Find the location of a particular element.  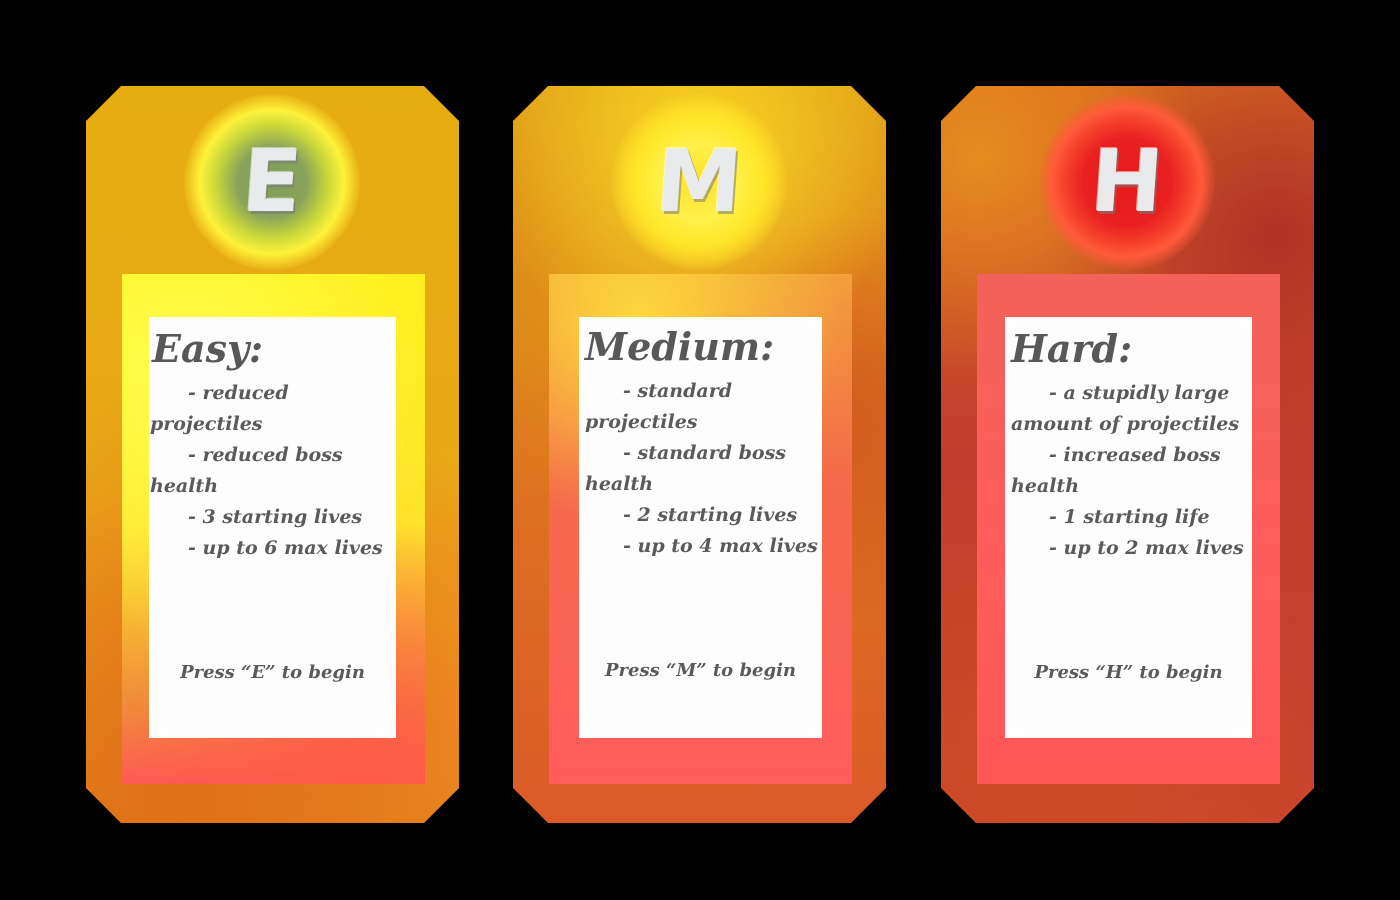

feature-item: - a stupidly large amount of projectiles is located at coordinates (1125, 408).